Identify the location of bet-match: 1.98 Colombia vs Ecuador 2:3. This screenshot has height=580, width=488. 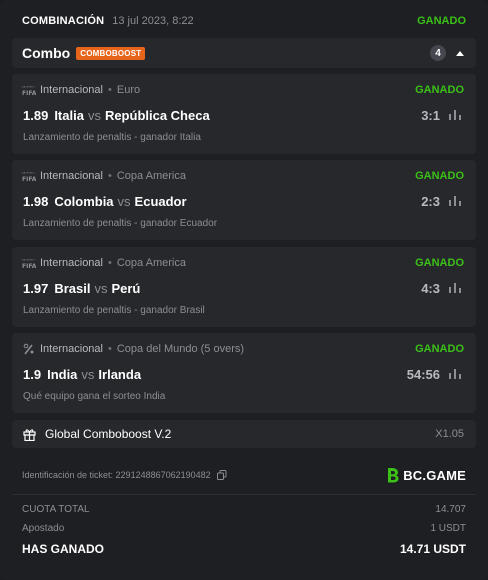
(242, 201).